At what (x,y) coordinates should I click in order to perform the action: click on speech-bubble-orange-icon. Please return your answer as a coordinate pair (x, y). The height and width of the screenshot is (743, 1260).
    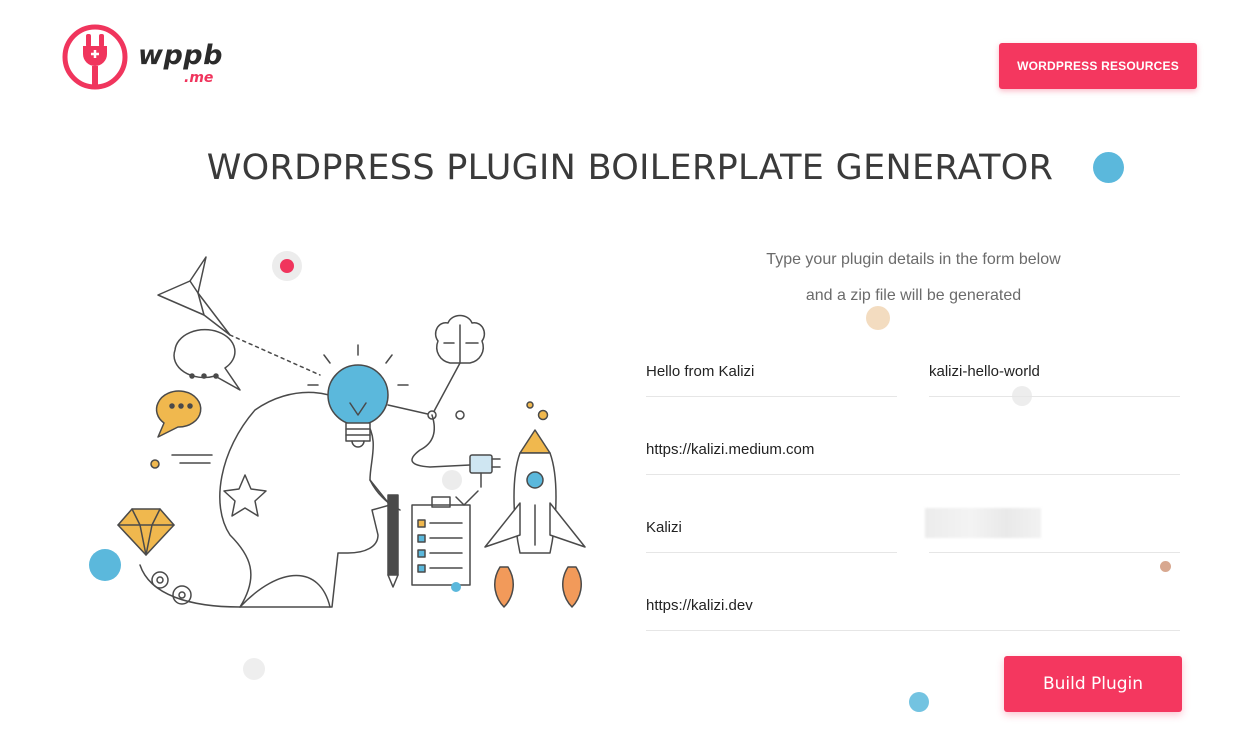
    Looking at the image, I should click on (178, 414).